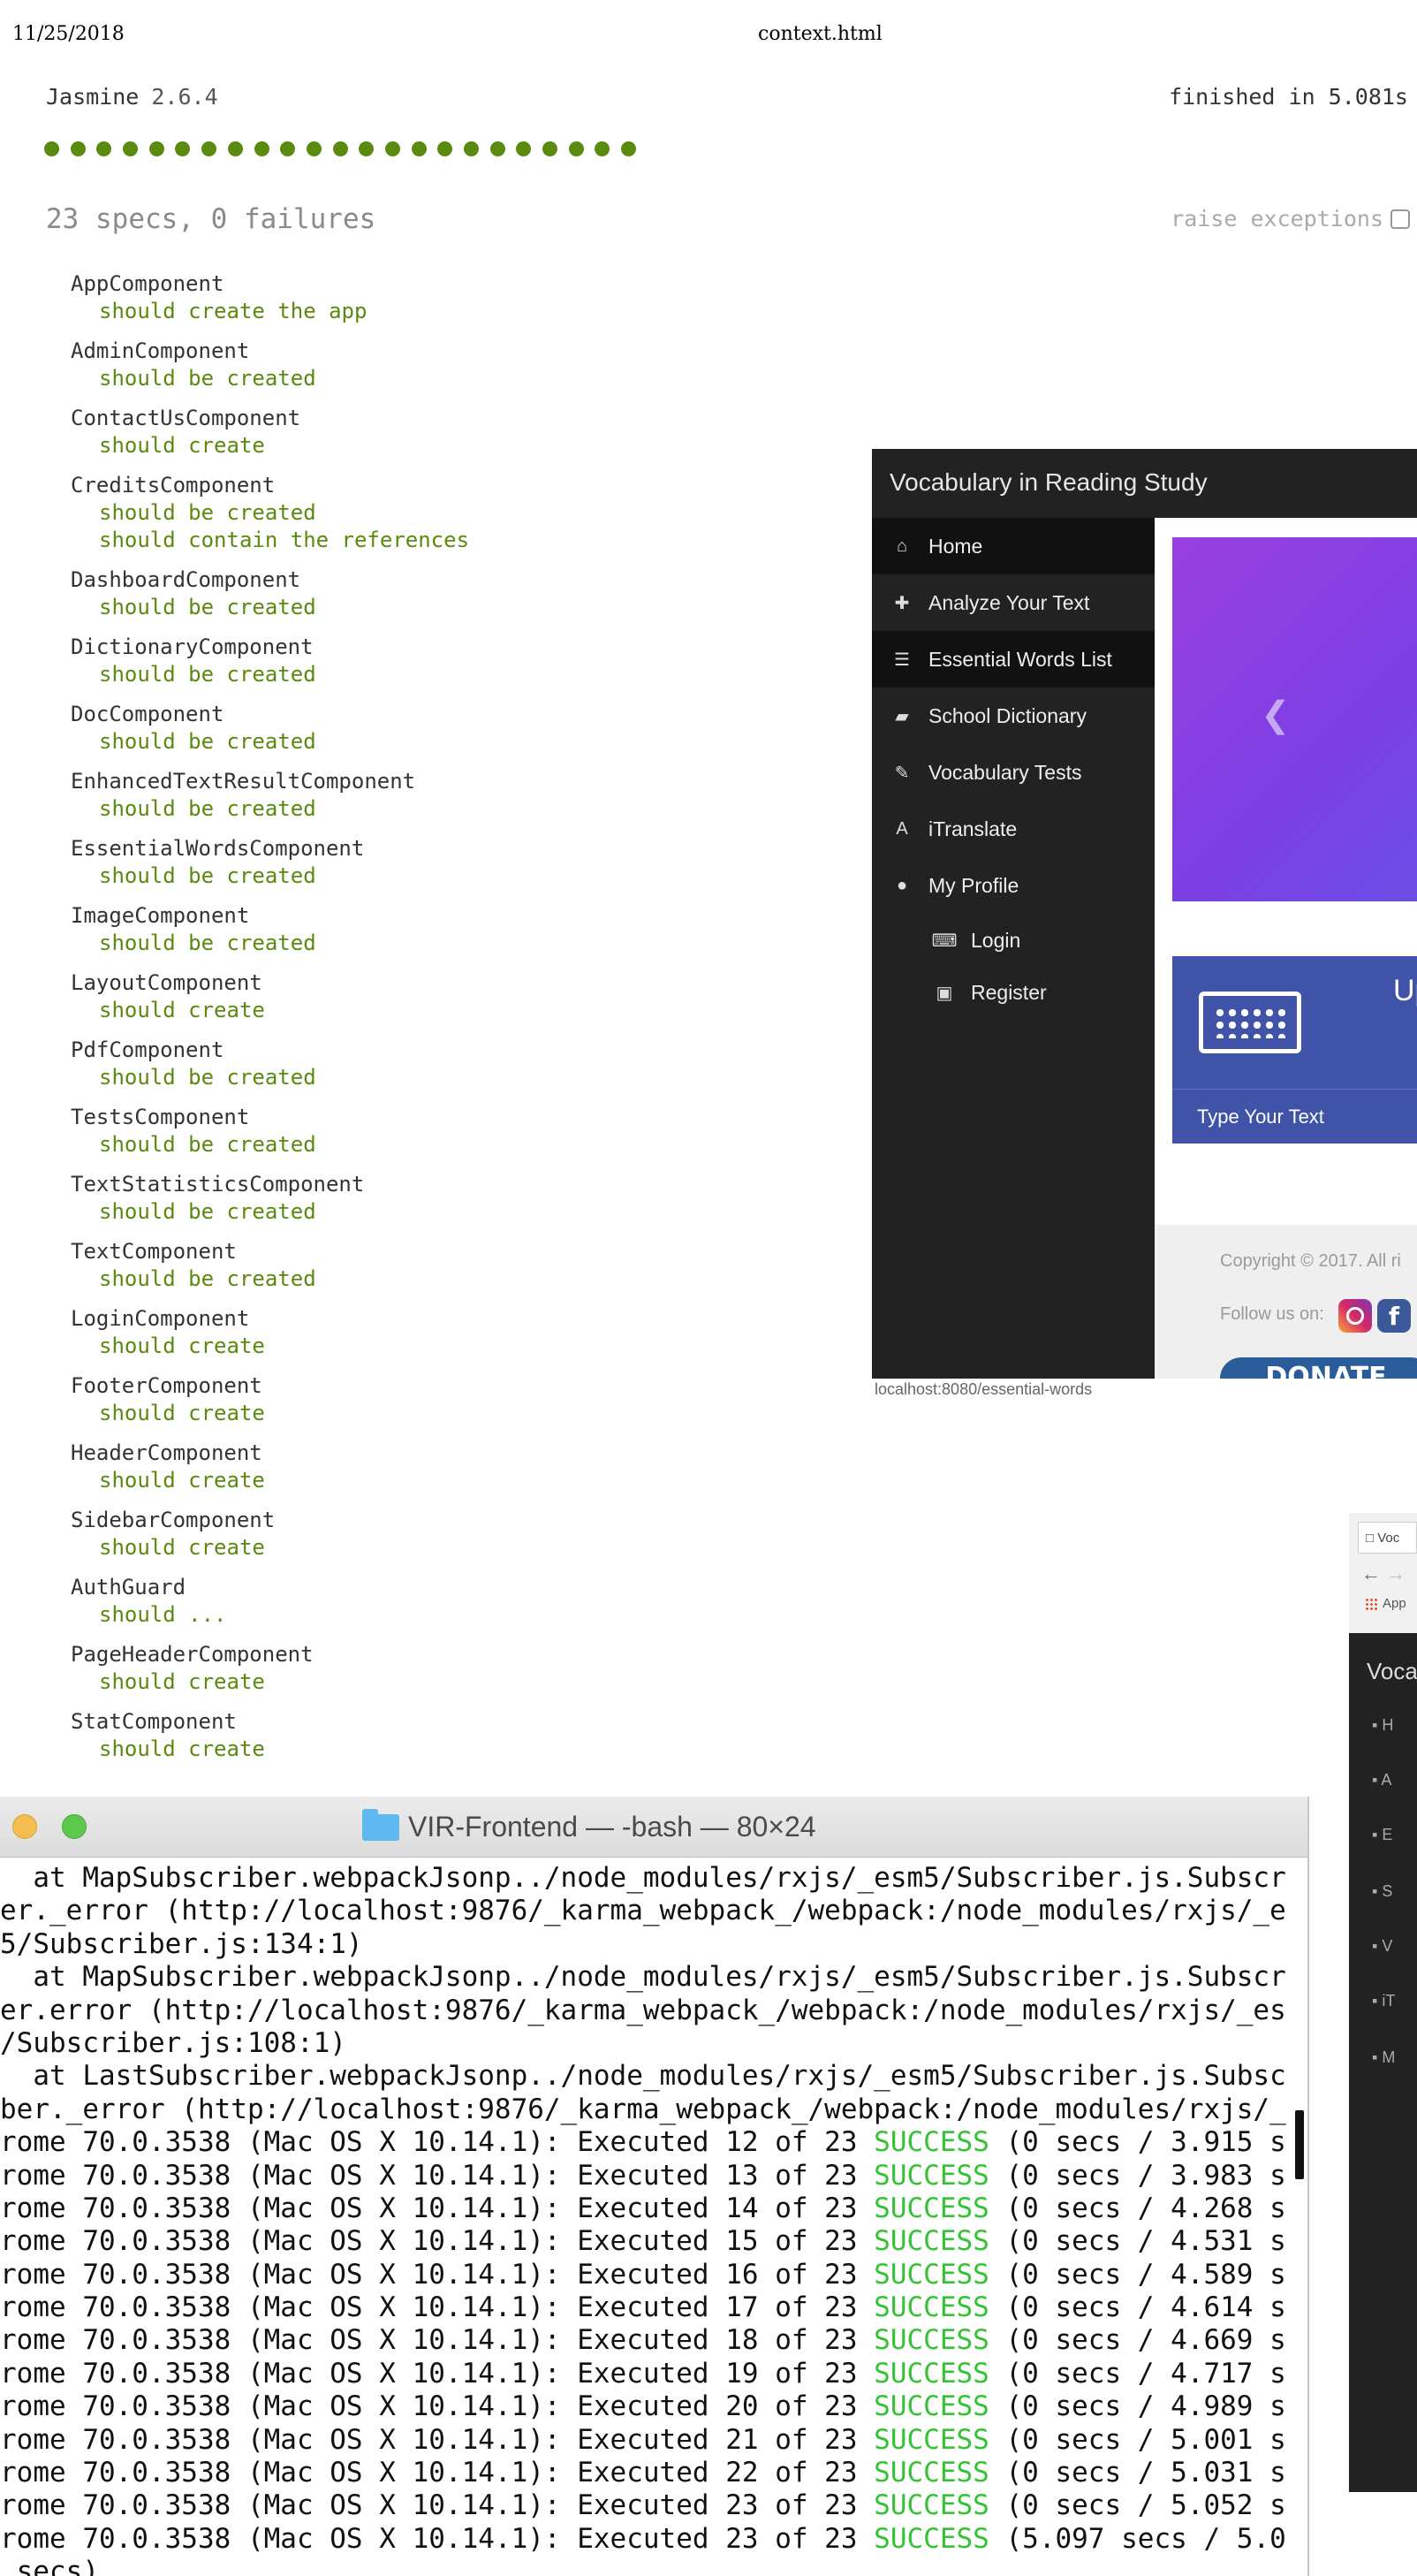 The height and width of the screenshot is (2576, 1417). What do you see at coordinates (270, 1251) in the screenshot?
I see `suite-name: TextComponent` at bounding box center [270, 1251].